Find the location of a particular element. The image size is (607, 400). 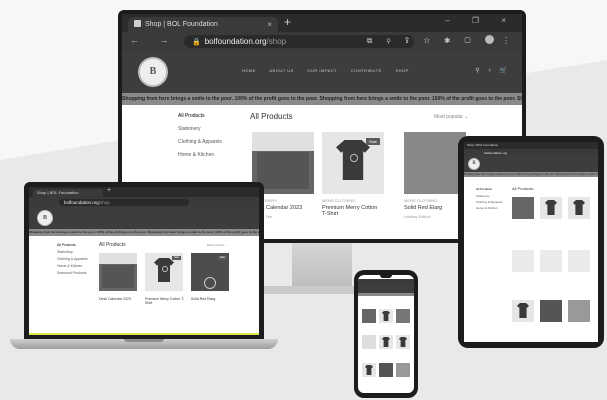

category-stationery: Stationery is located at coordinates (189, 129).